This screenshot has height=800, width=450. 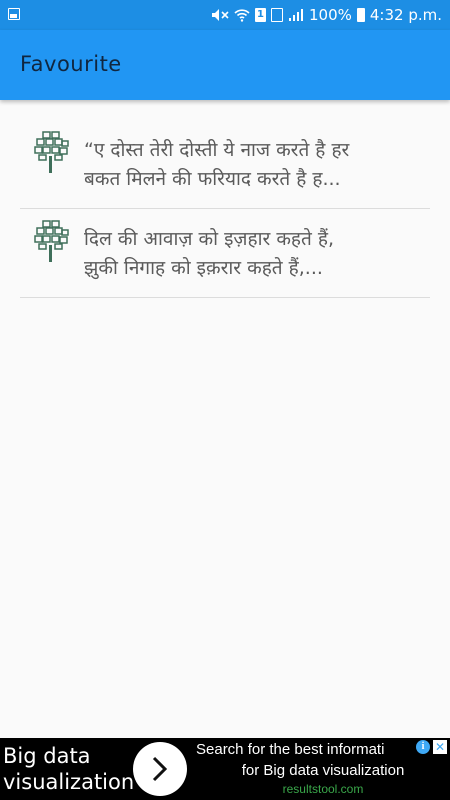 I want to click on app-bar: Favourite, so click(x=225, y=65).